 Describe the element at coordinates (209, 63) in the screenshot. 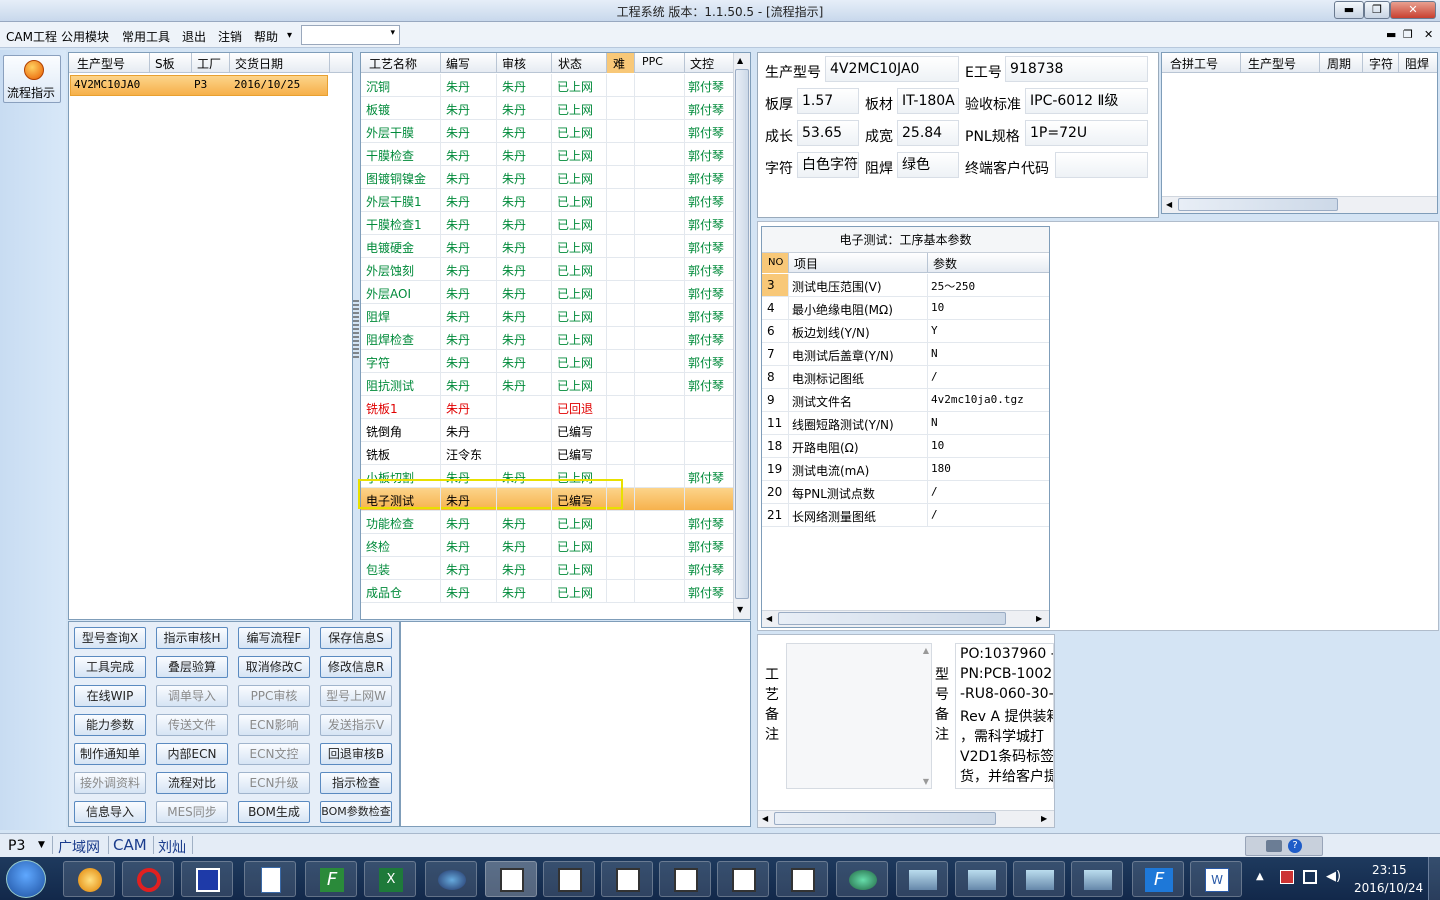

I see `job-col-factory: 工厂` at that location.